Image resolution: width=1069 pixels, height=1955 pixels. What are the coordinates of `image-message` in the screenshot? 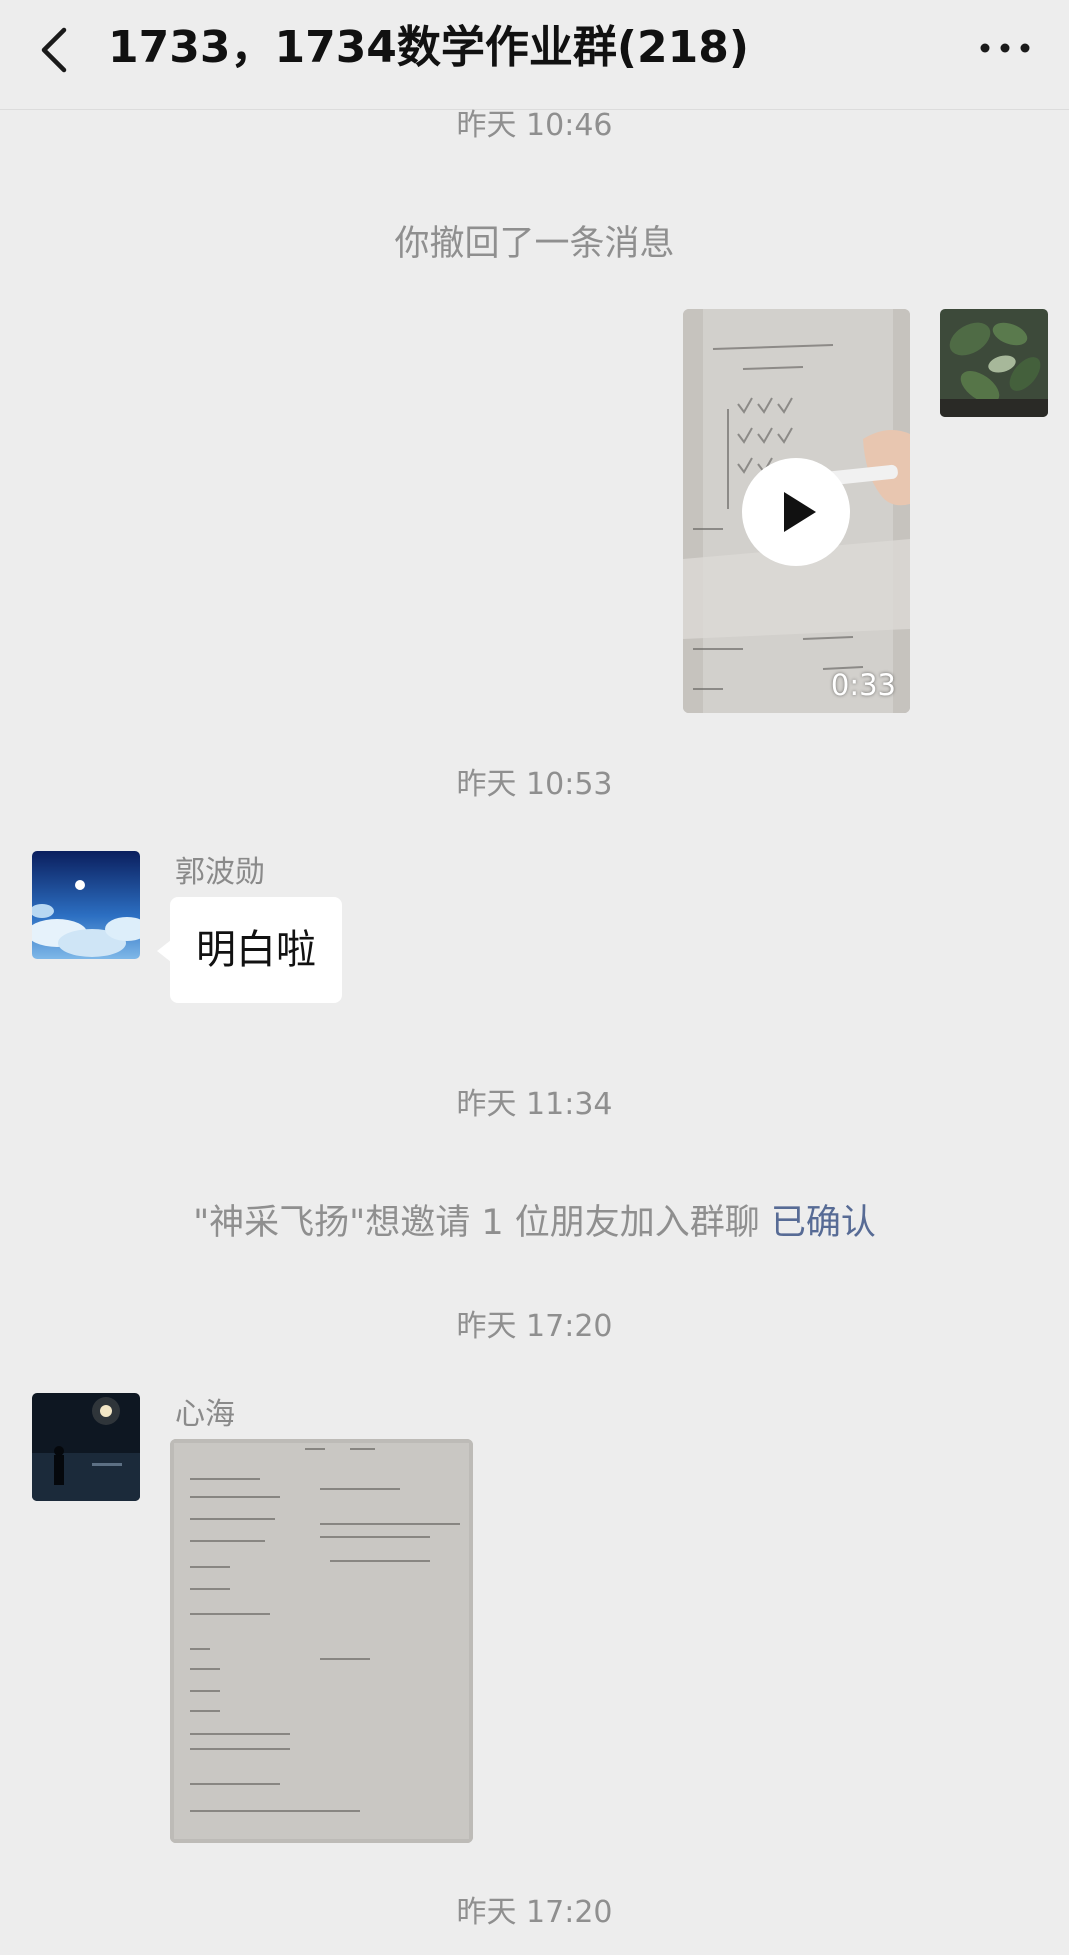 It's located at (321, 1641).